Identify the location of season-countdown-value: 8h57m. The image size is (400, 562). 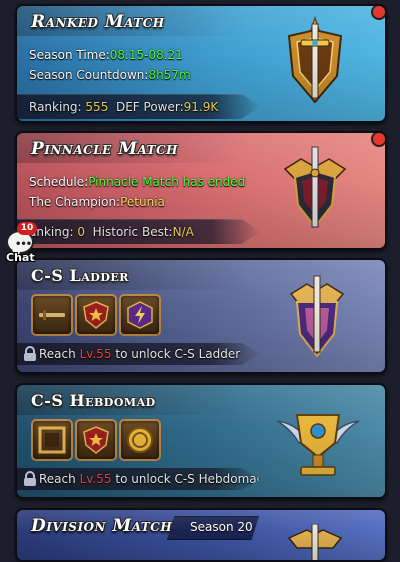
(169, 75).